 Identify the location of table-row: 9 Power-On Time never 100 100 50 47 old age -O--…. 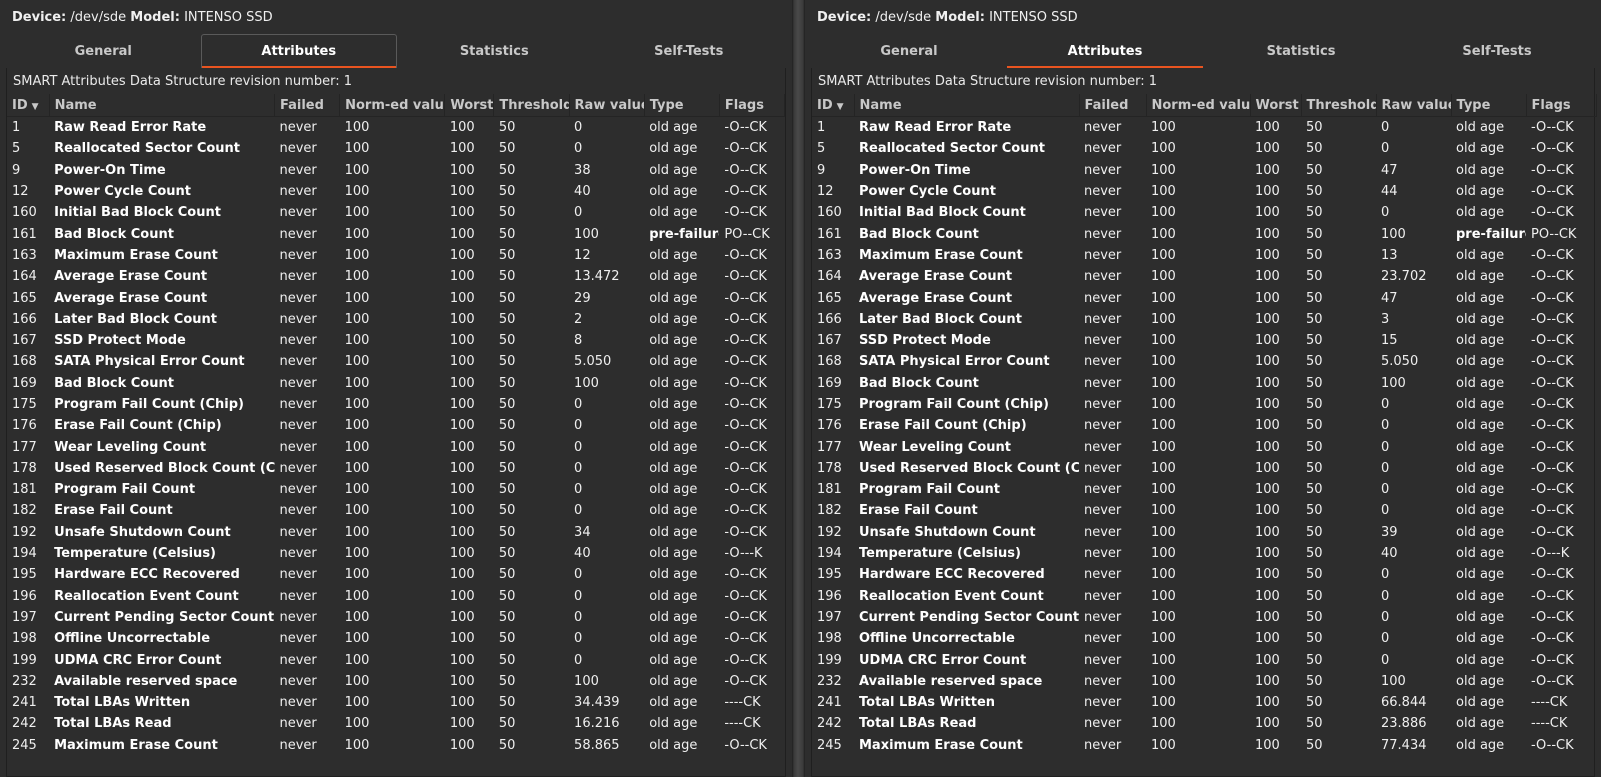
(1204, 170).